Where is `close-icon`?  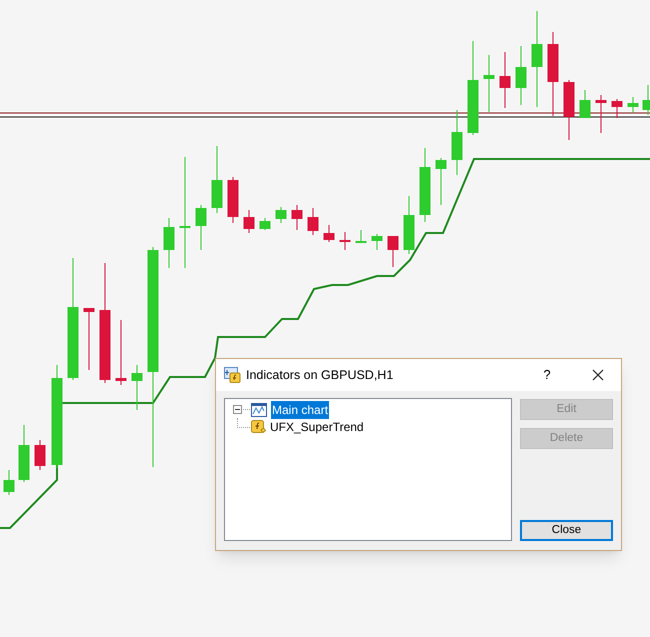
close-icon is located at coordinates (598, 375).